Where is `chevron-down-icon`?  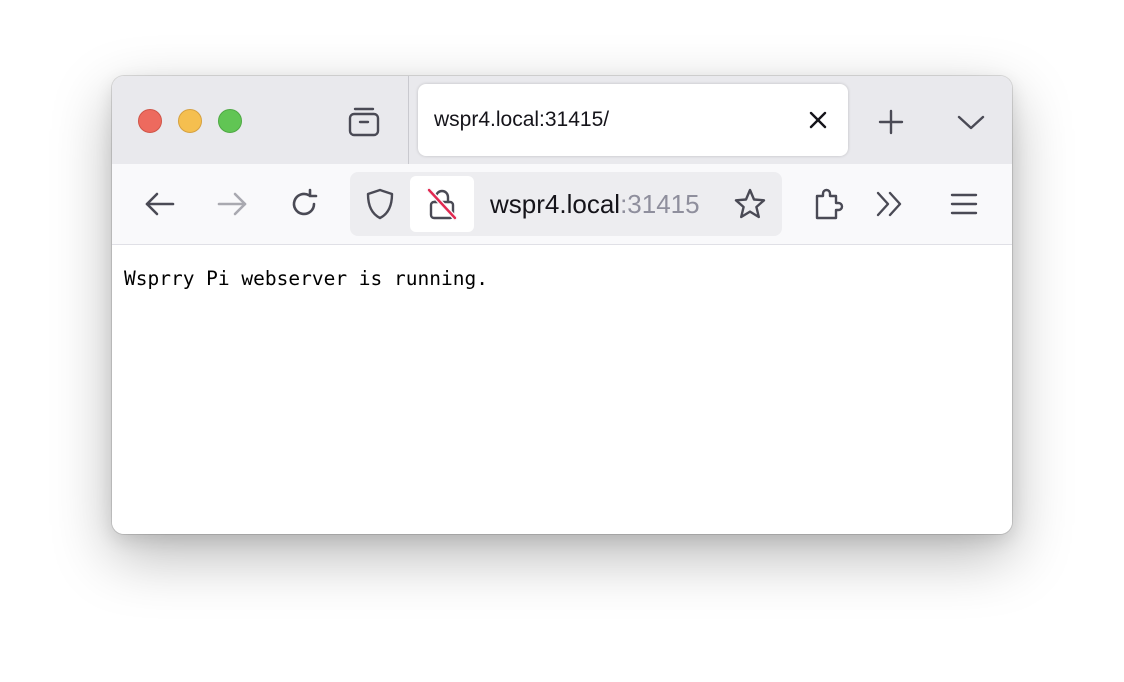
chevron-down-icon is located at coordinates (971, 122).